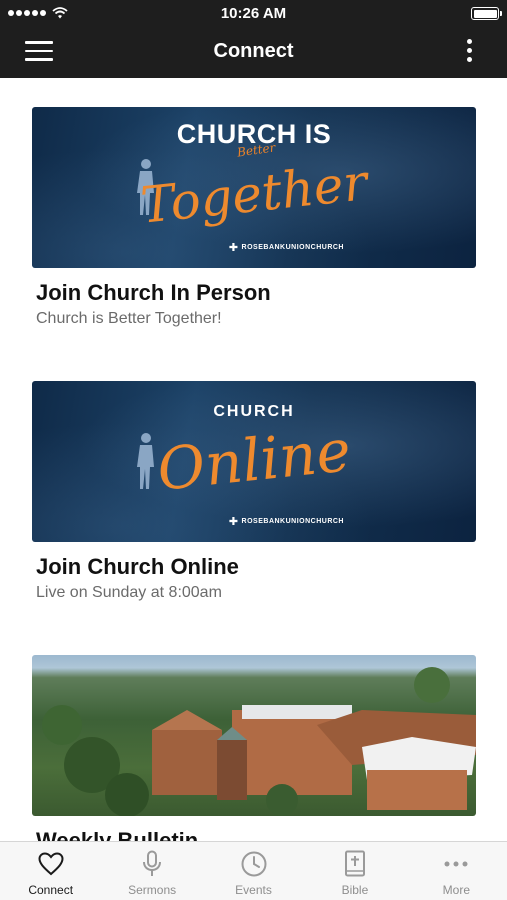  I want to click on banner-script-text: Together, so click(254, 194).